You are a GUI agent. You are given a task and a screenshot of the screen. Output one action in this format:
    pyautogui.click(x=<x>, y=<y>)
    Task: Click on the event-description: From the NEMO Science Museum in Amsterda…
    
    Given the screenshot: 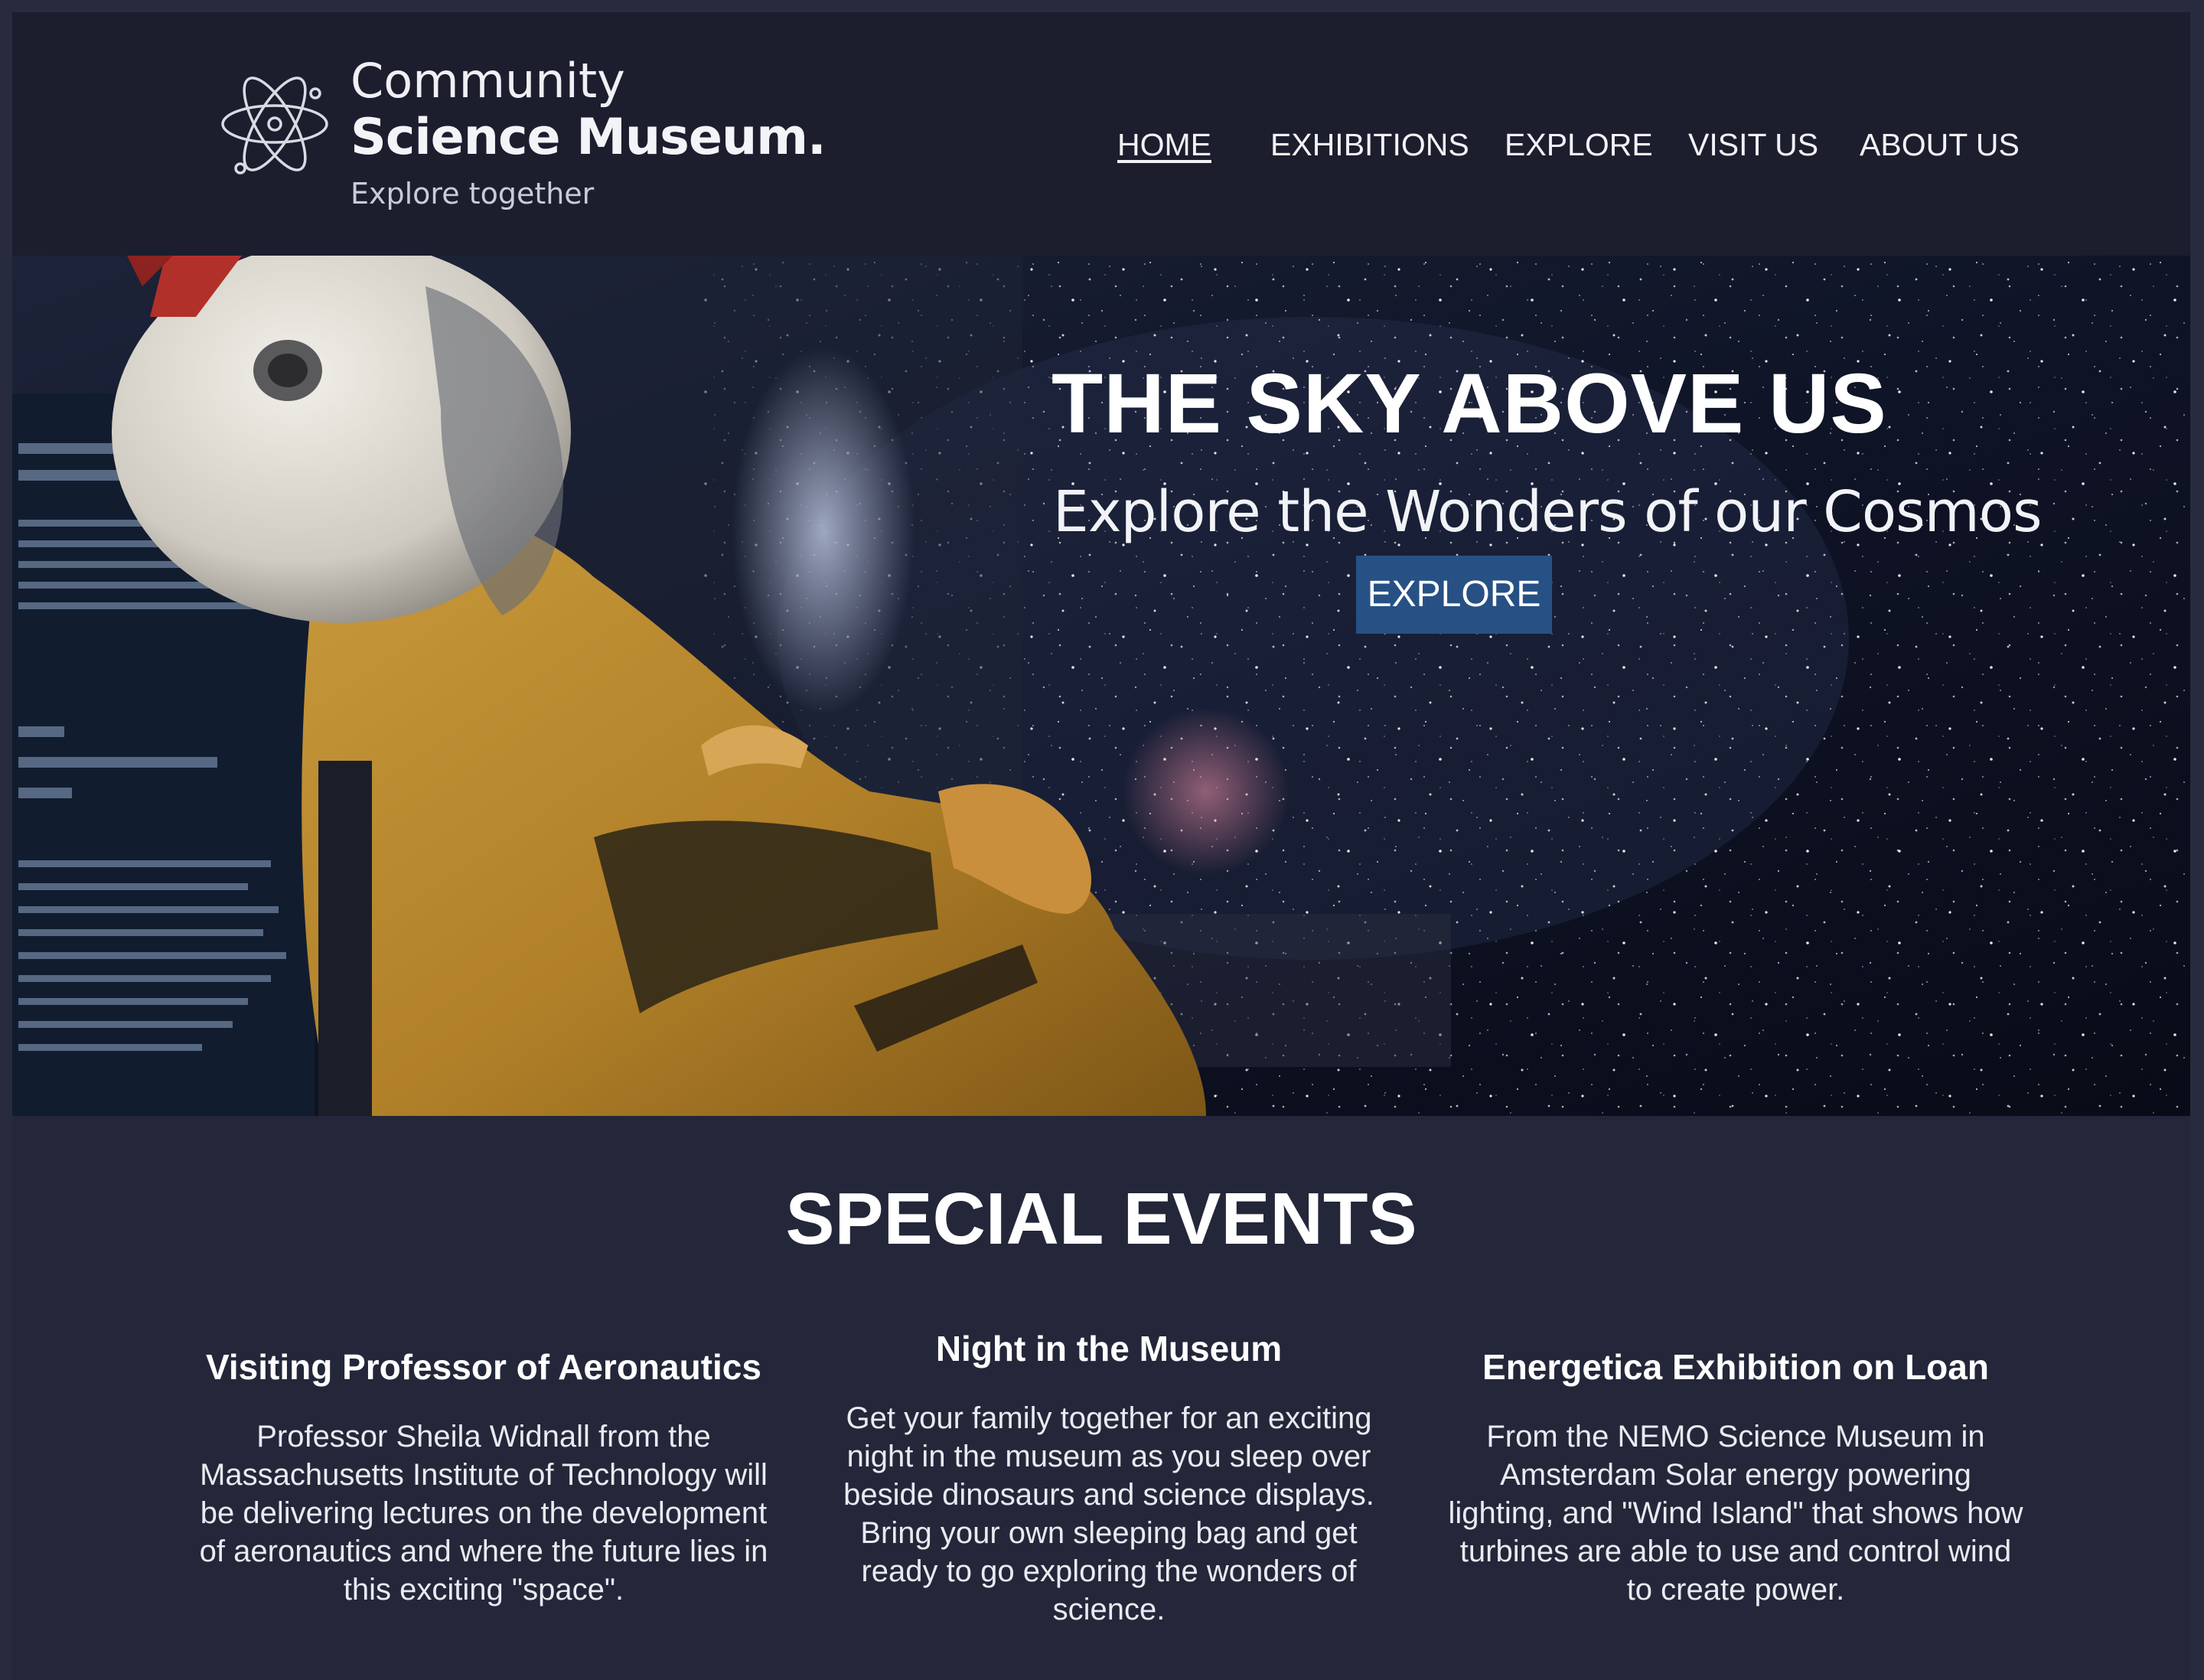 What is the action you would take?
    pyautogui.click(x=1735, y=1514)
    